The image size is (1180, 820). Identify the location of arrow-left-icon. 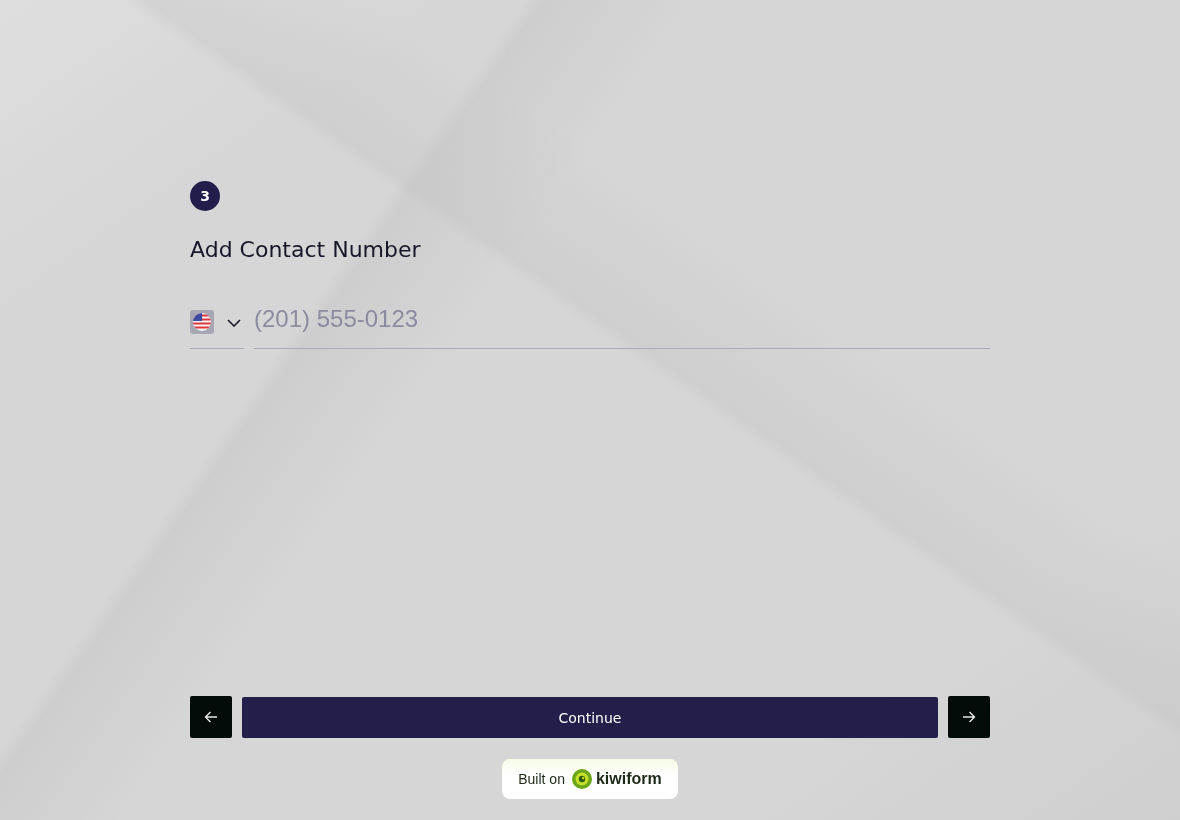
(211, 717).